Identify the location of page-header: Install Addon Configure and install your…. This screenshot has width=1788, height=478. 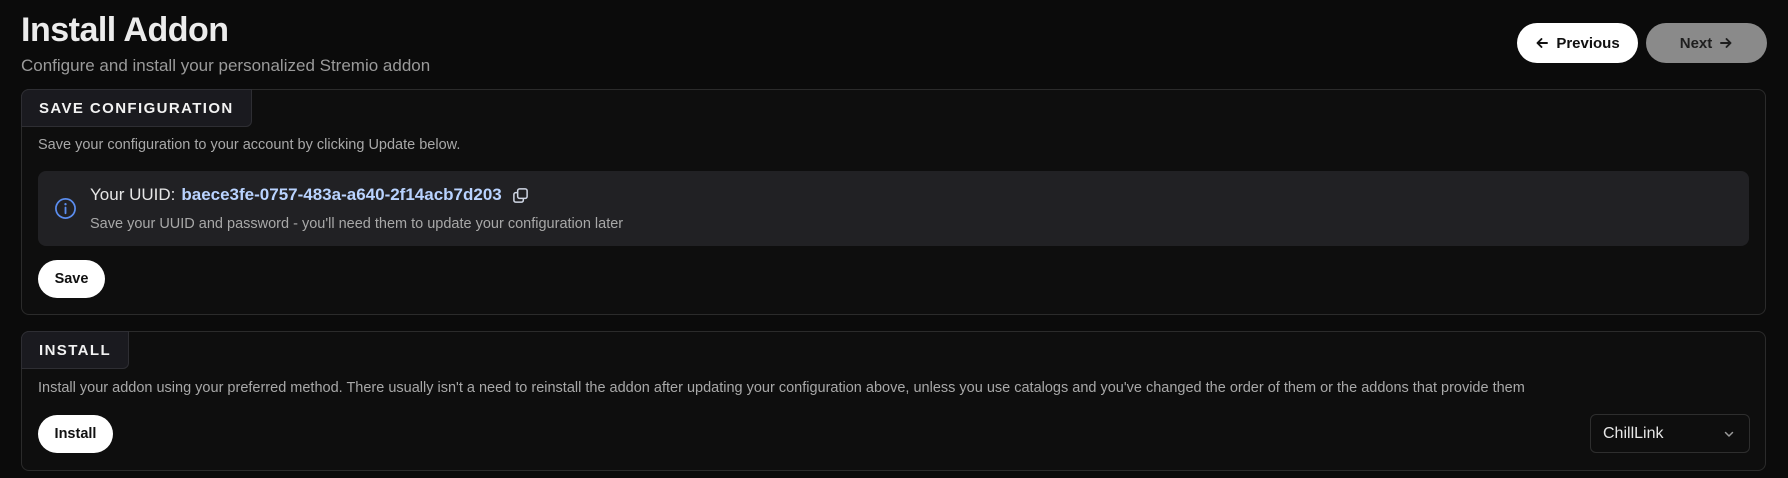
(225, 43).